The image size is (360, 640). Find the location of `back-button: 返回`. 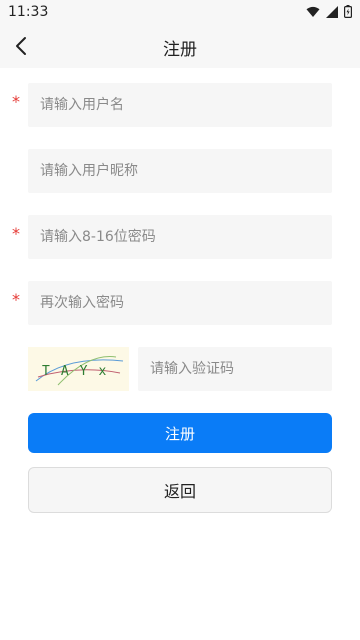

back-button: 返回 is located at coordinates (180, 490).